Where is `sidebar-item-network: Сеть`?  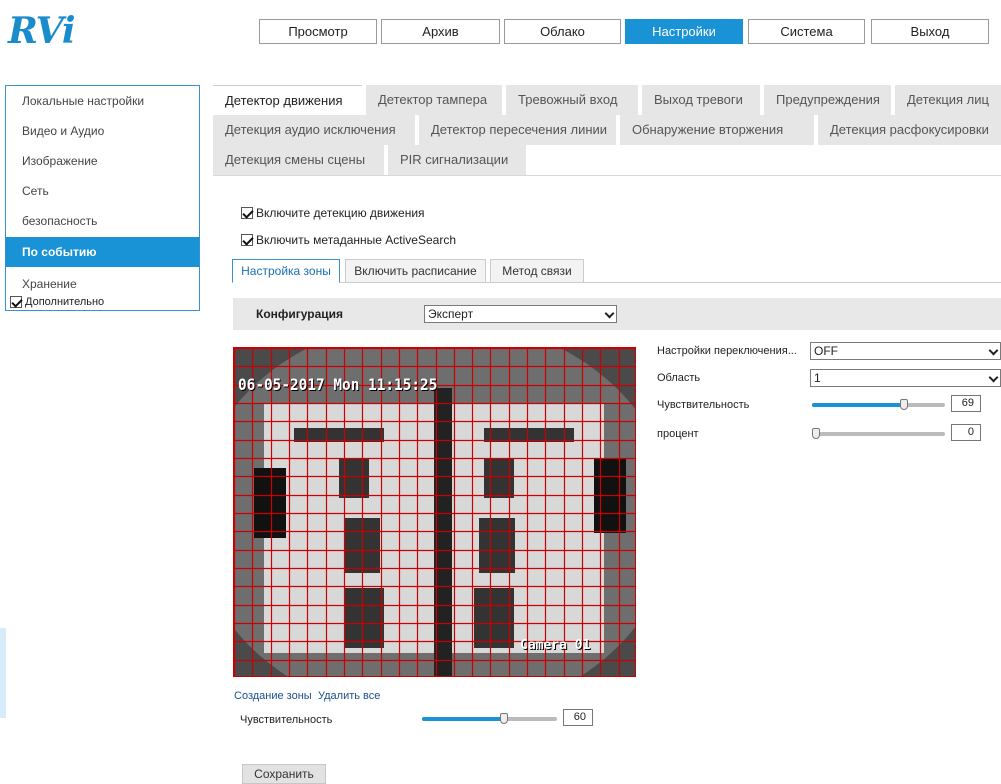
sidebar-item-network: Сеть is located at coordinates (102, 191).